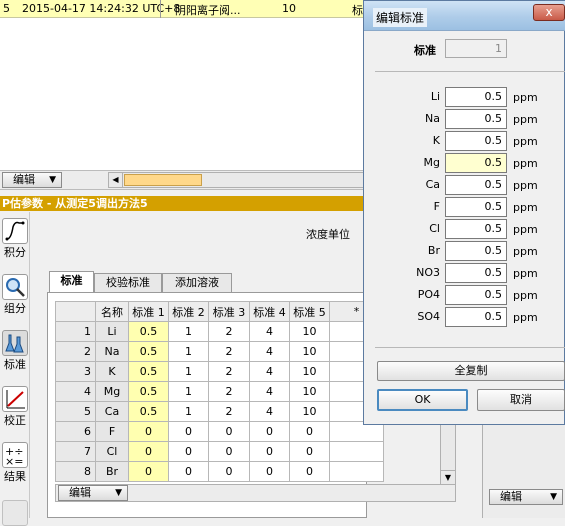 This screenshot has width=565, height=526. What do you see at coordinates (15, 295) in the screenshot?
I see `tool-component: 组分` at bounding box center [15, 295].